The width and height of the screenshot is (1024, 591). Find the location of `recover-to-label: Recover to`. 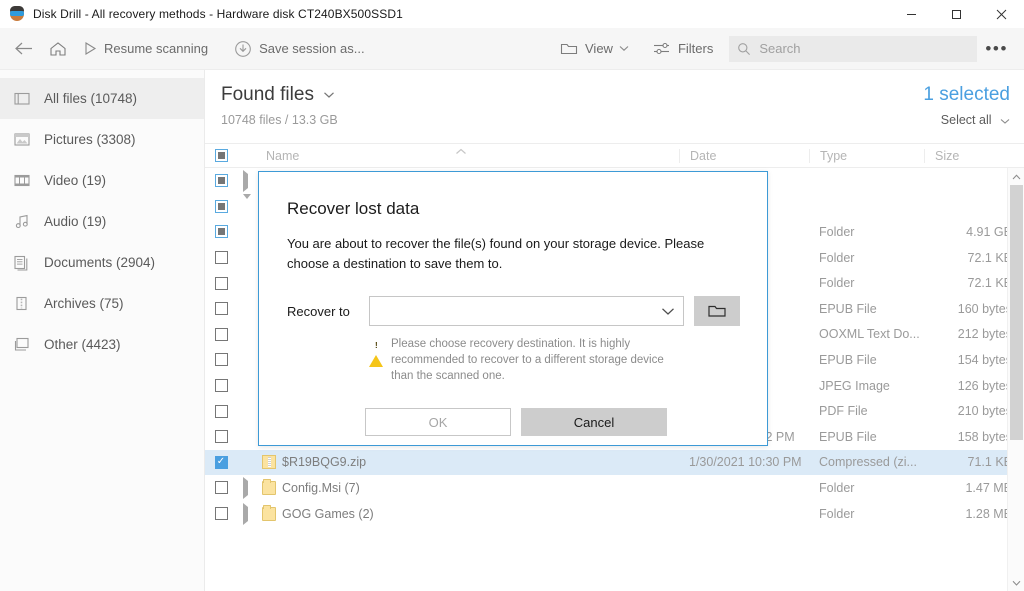

recover-to-label: Recover to is located at coordinates (318, 311).